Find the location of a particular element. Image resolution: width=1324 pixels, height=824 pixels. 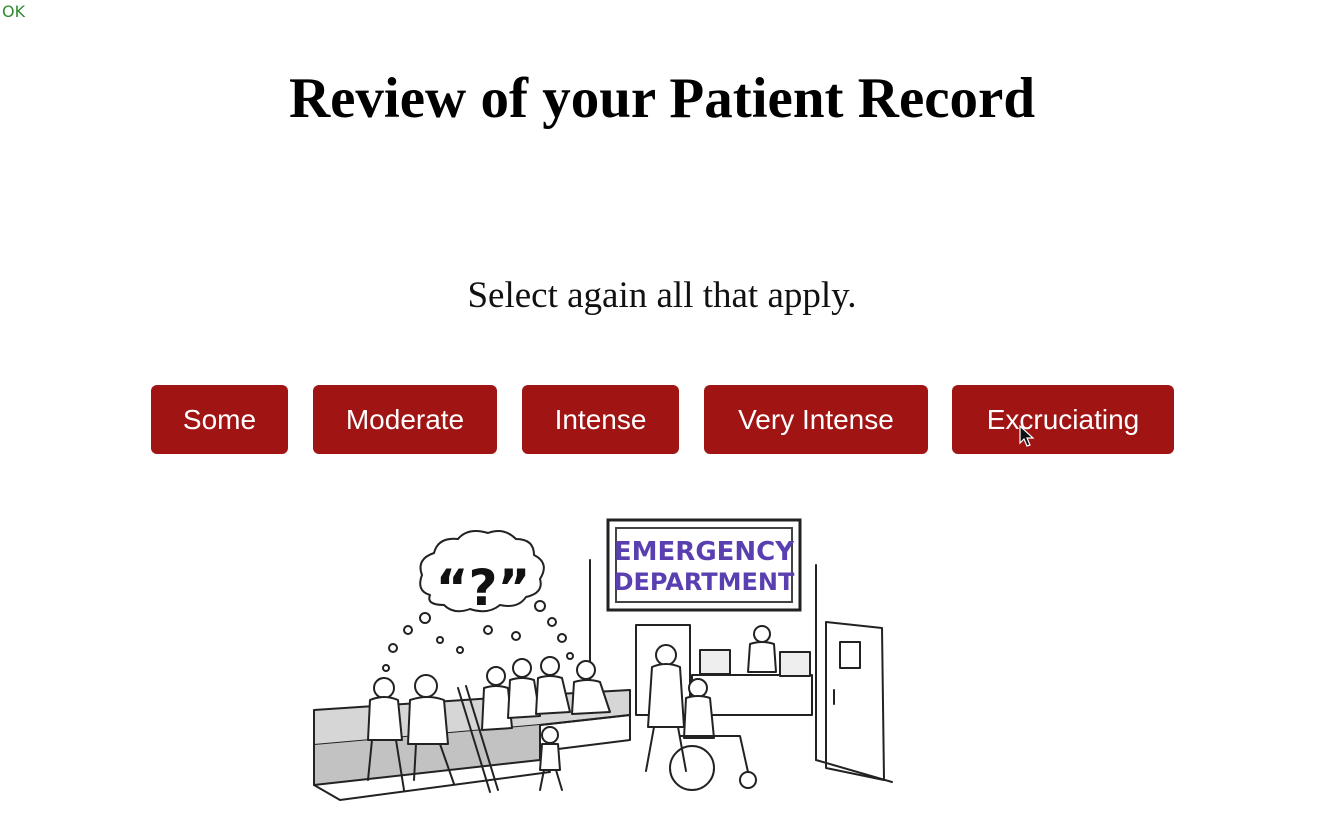

sign-line-emergency: EMERGENCY is located at coordinates (704, 552).